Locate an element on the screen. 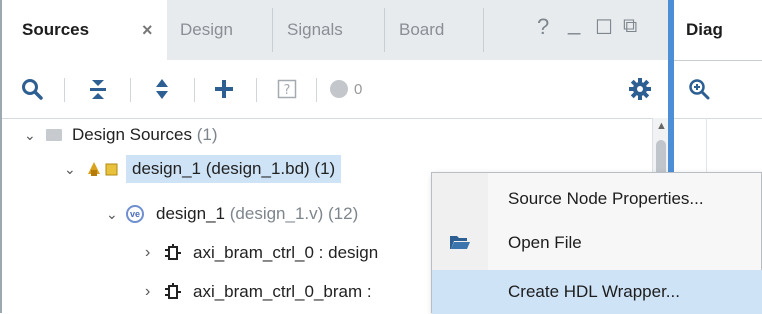 The width and height of the screenshot is (762, 314). tree-item-axi-bram-ctrl: › axi_bram_ctrl_0 : design is located at coordinates (261, 253).